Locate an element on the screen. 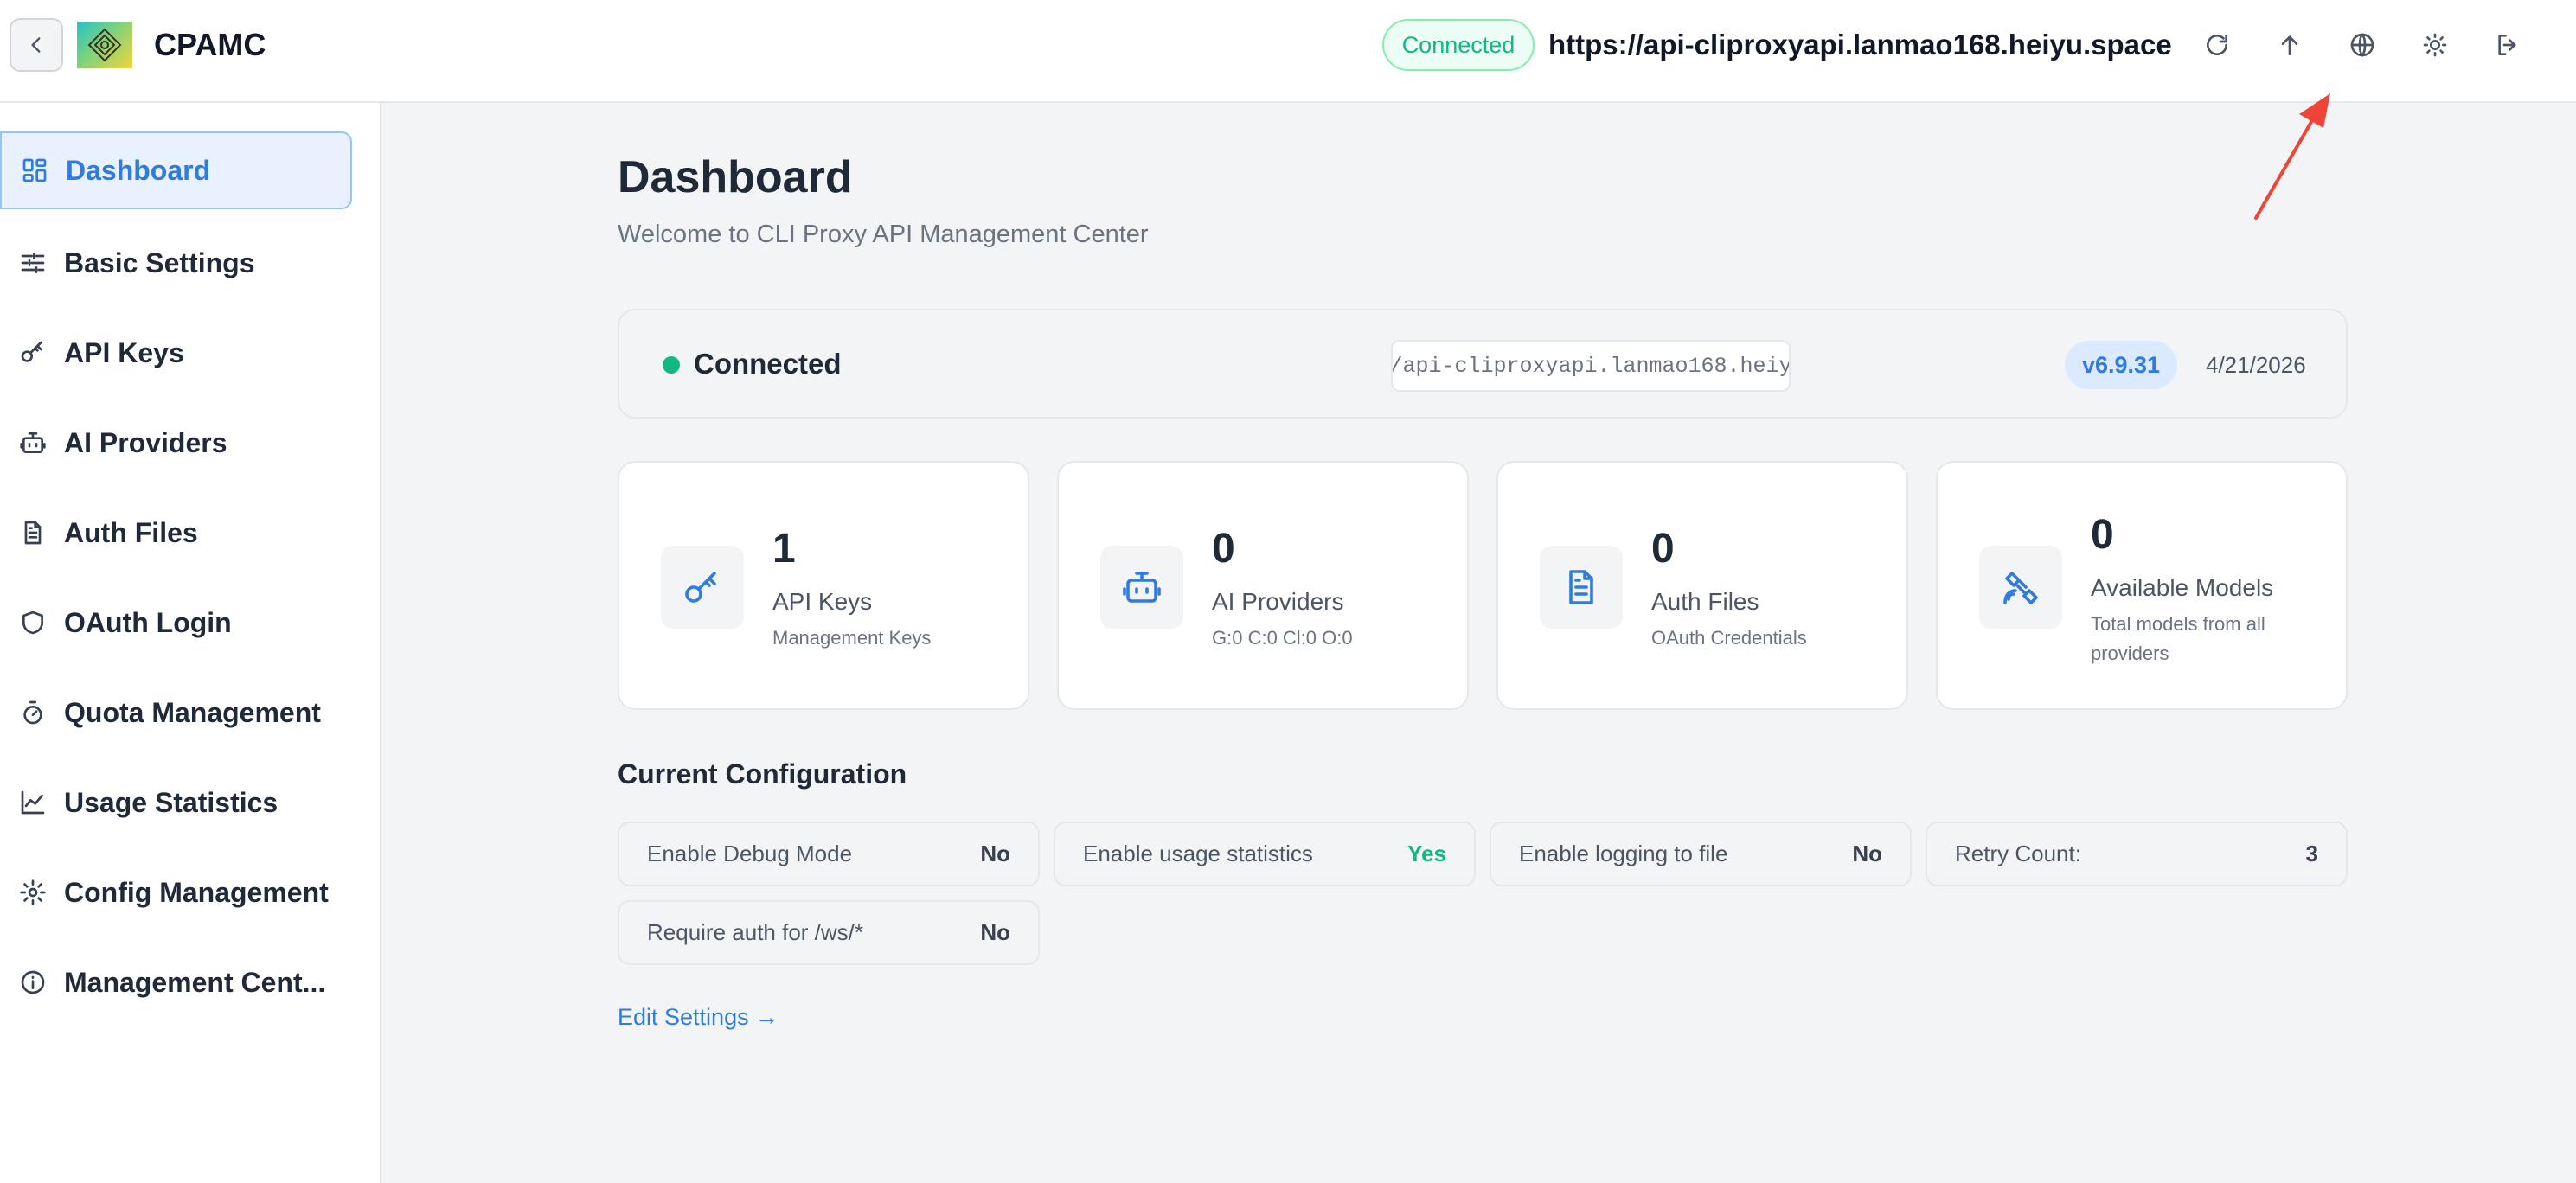  upload-button is located at coordinates (2290, 45).